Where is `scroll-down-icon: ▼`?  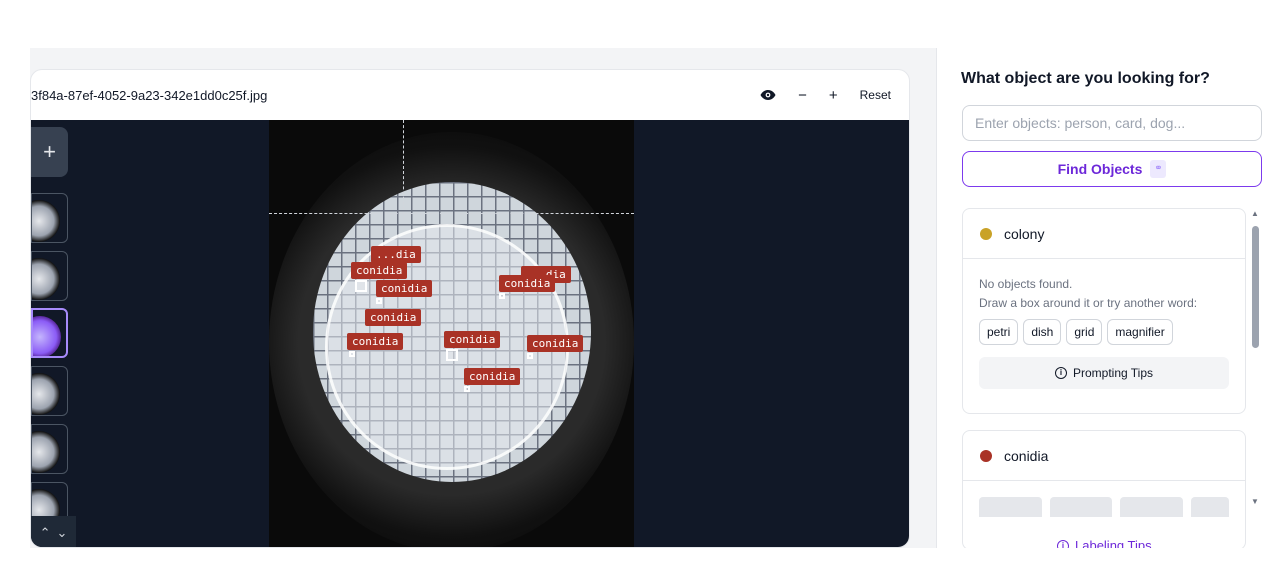 scroll-down-icon: ▼ is located at coordinates (1255, 502).